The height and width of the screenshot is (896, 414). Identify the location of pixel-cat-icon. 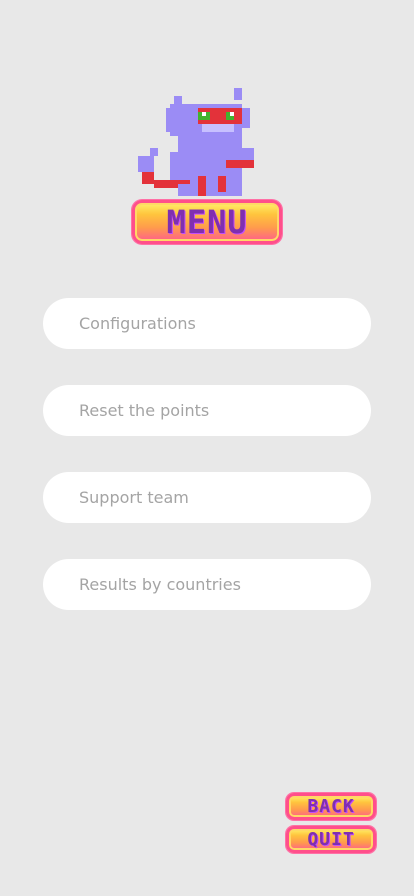
(196, 142).